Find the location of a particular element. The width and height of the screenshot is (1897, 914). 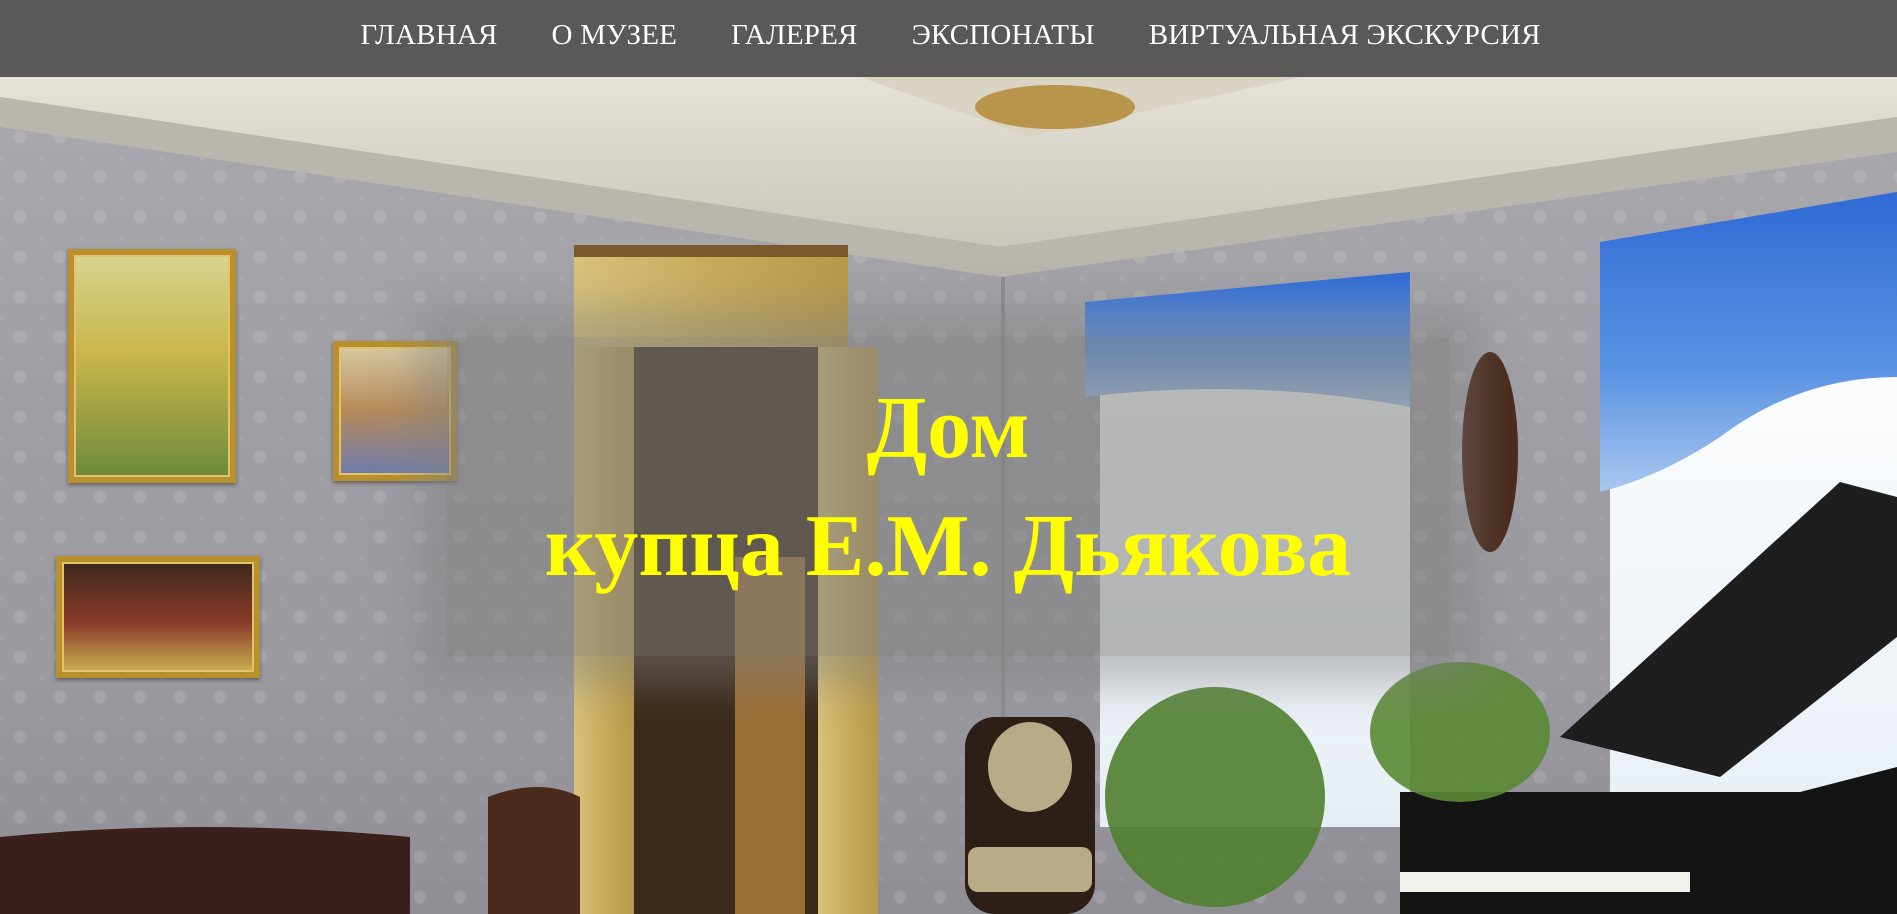

page-title-line-1: Дом is located at coordinates (948, 428).